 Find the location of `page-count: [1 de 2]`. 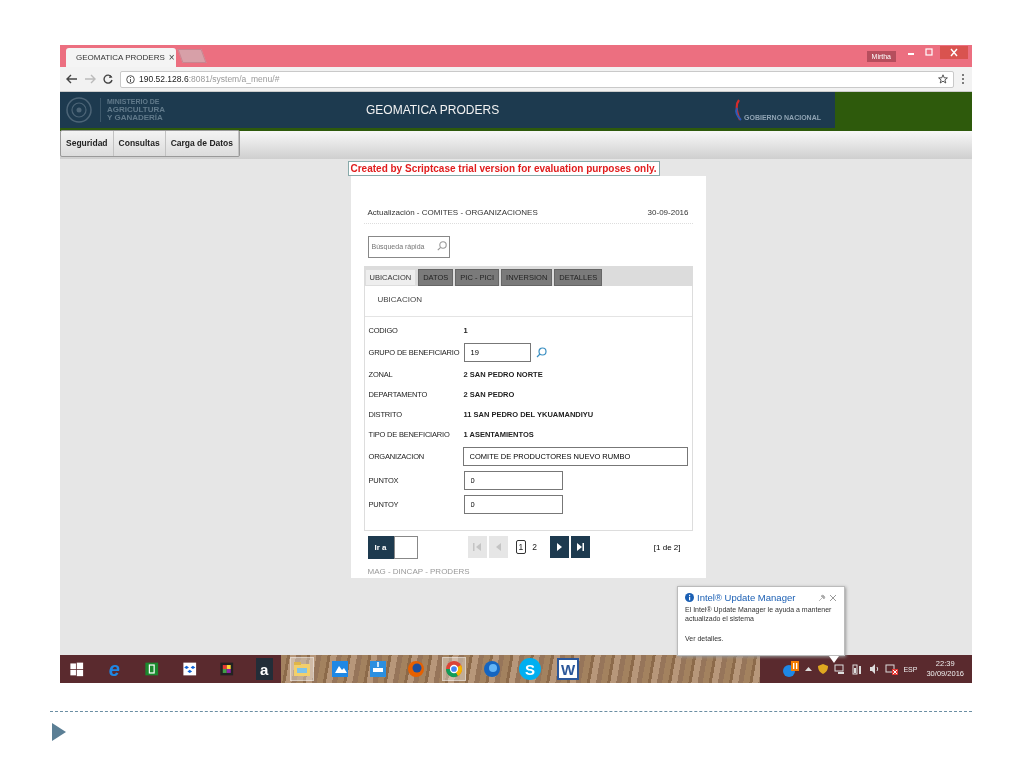

page-count: [1 de 2] is located at coordinates (667, 547).